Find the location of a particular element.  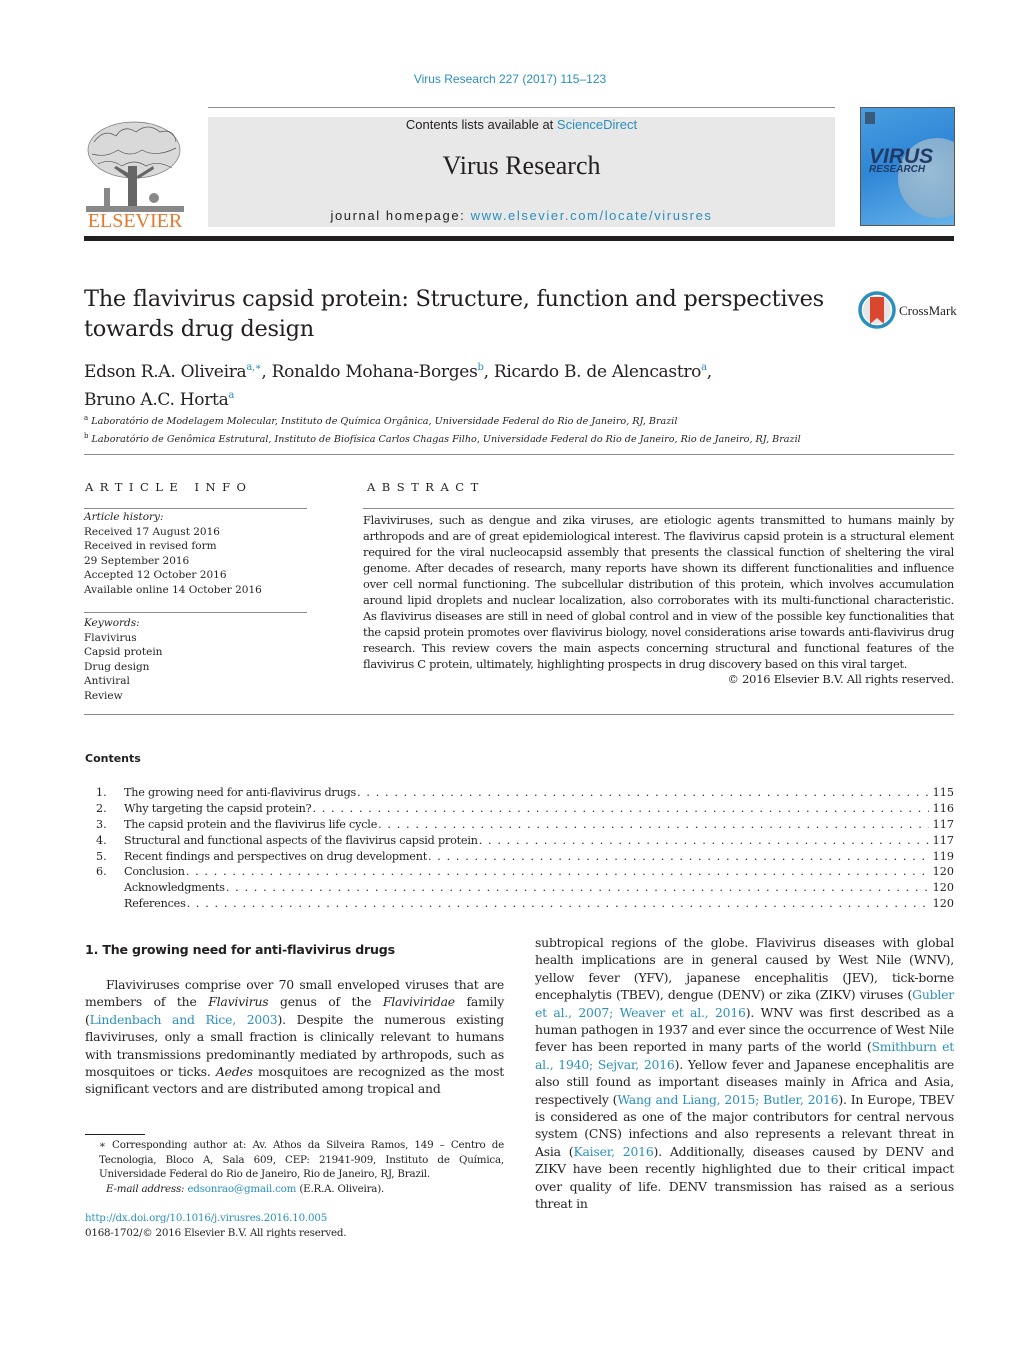

author-name: Bruno A.C. Horta is located at coordinates (156, 400).